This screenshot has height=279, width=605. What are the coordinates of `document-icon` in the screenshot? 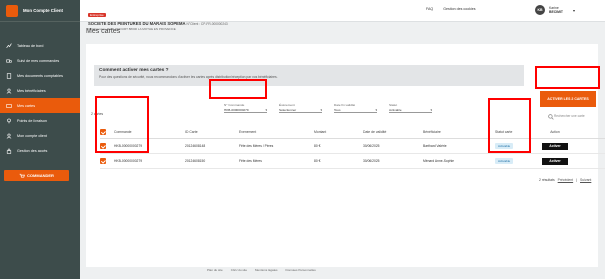 It's located at (9, 75).